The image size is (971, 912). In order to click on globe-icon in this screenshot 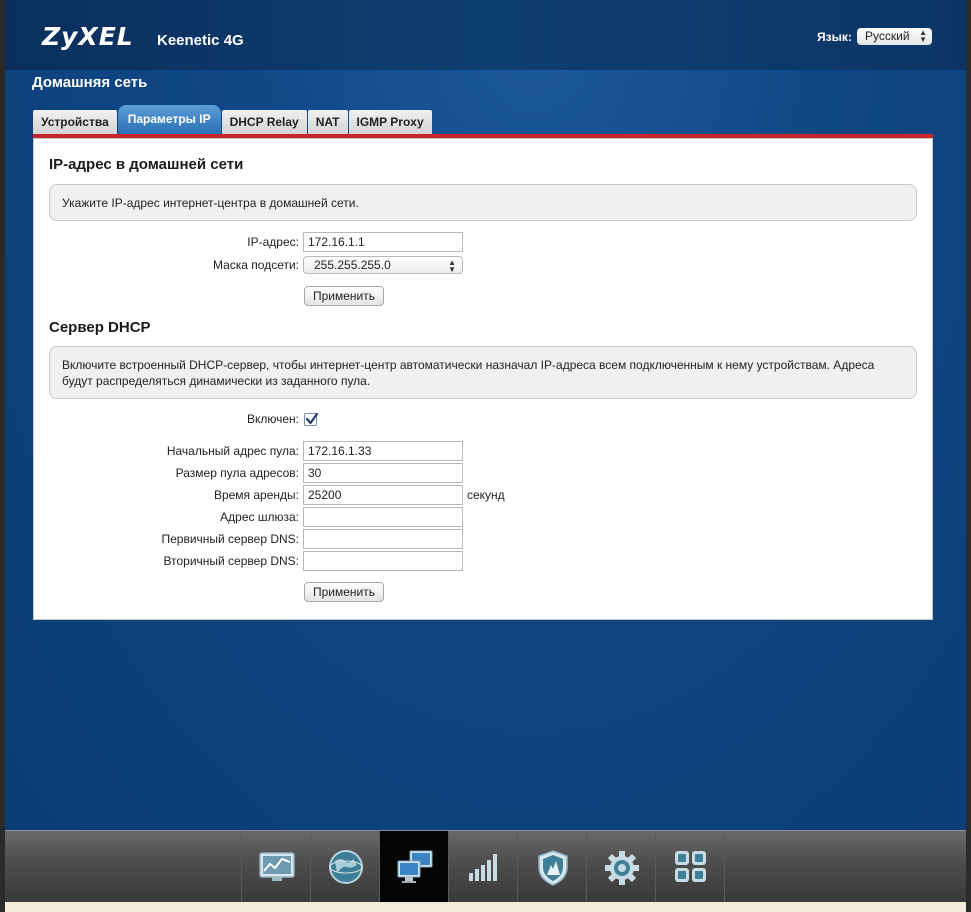, I will do `click(346, 867)`.